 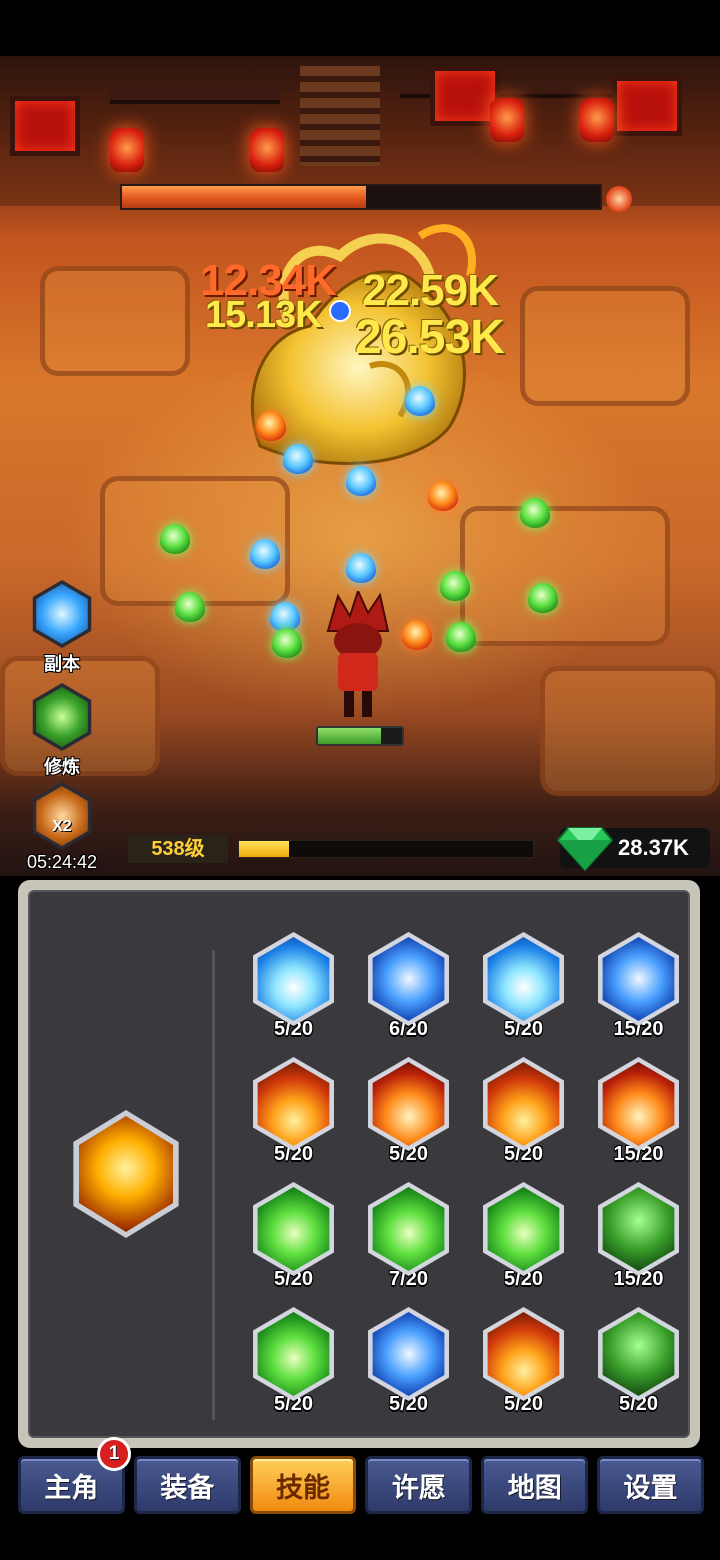 What do you see at coordinates (187, 1487) in the screenshot?
I see `tab-label: 装备` at bounding box center [187, 1487].